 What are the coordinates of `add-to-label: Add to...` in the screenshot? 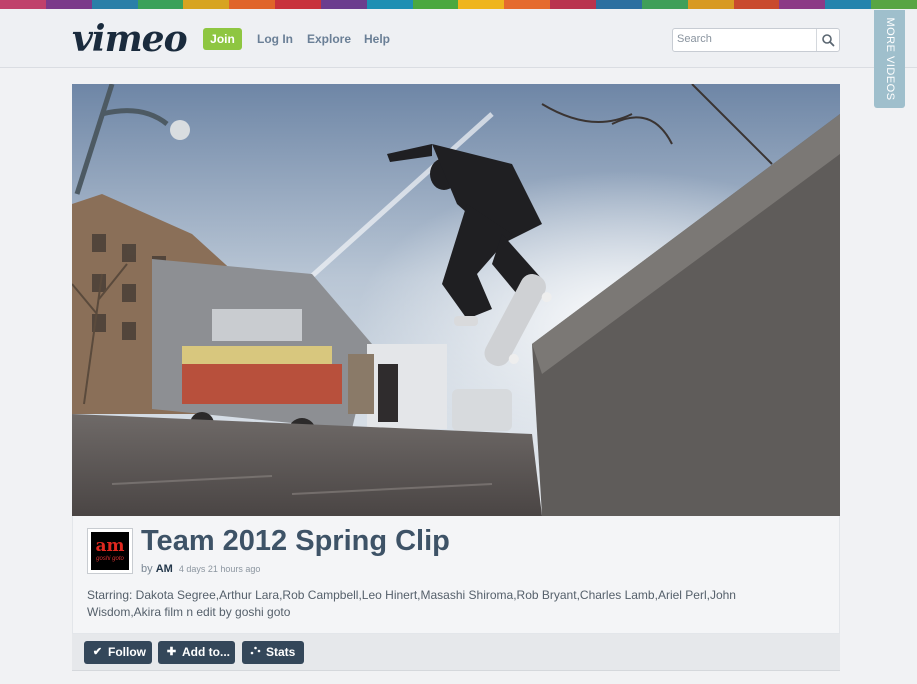 It's located at (206, 652).